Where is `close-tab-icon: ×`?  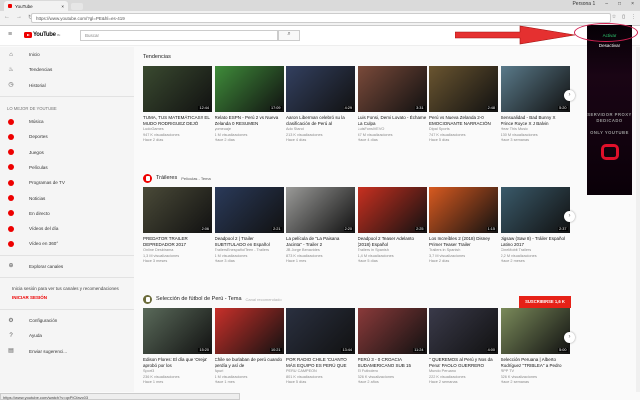 close-tab-icon: × is located at coordinates (62, 6).